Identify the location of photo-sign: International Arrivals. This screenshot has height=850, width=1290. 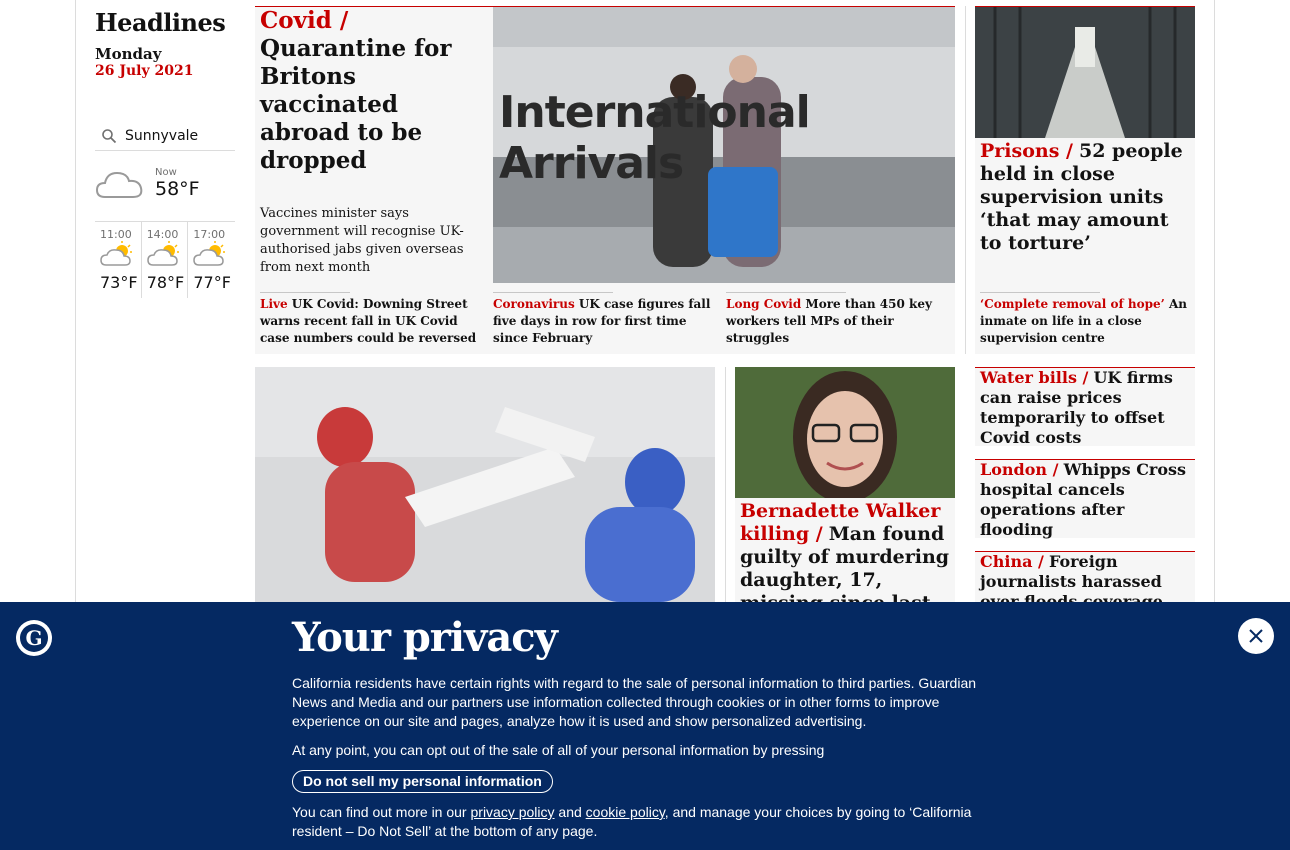
(655, 138).